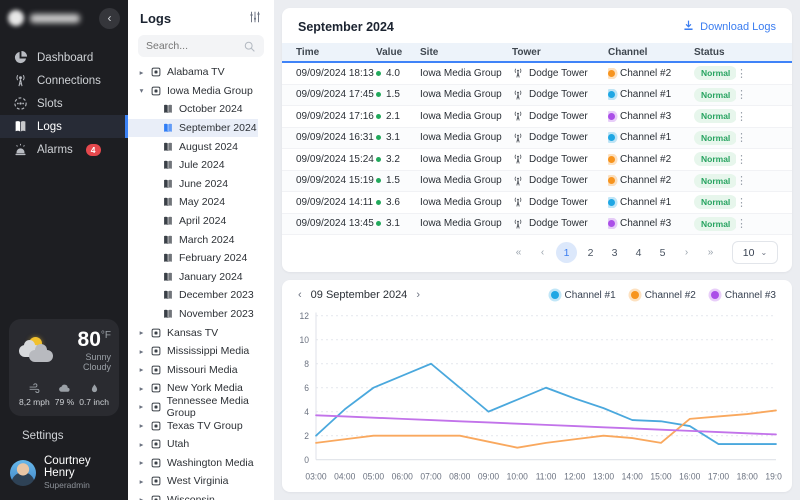 Image resolution: width=800 pixels, height=500 pixels. Describe the element at coordinates (590, 252) in the screenshot. I see `pagination-page-2: 2` at that location.